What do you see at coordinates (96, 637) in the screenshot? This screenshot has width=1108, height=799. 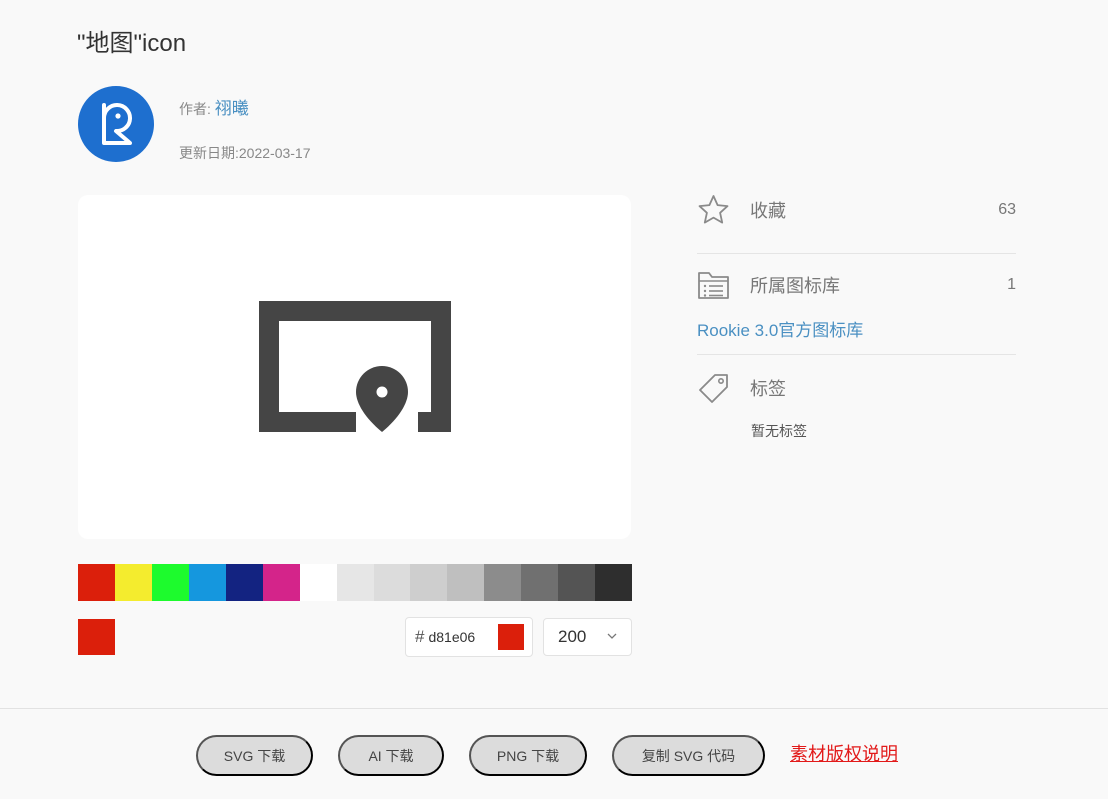 I see `current-color-swatch` at bounding box center [96, 637].